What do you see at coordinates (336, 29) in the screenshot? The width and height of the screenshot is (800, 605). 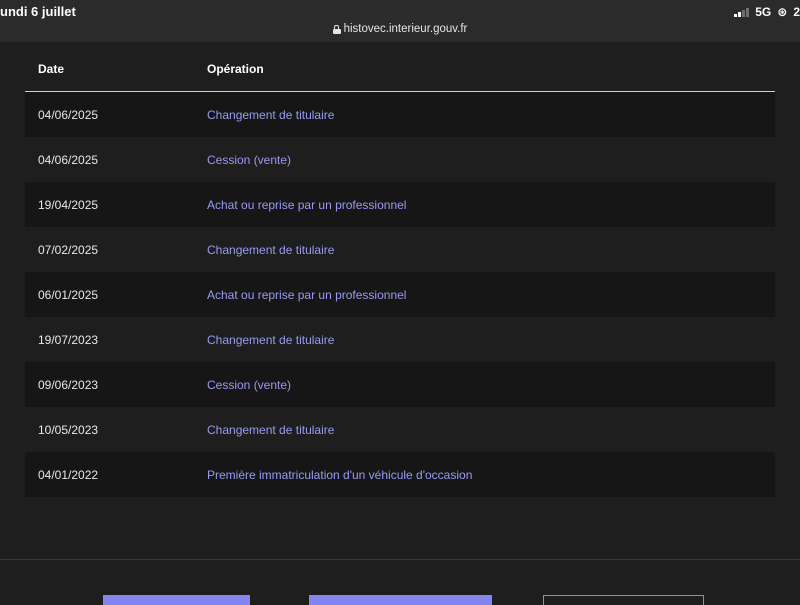 I see `lock-icon` at bounding box center [336, 29].